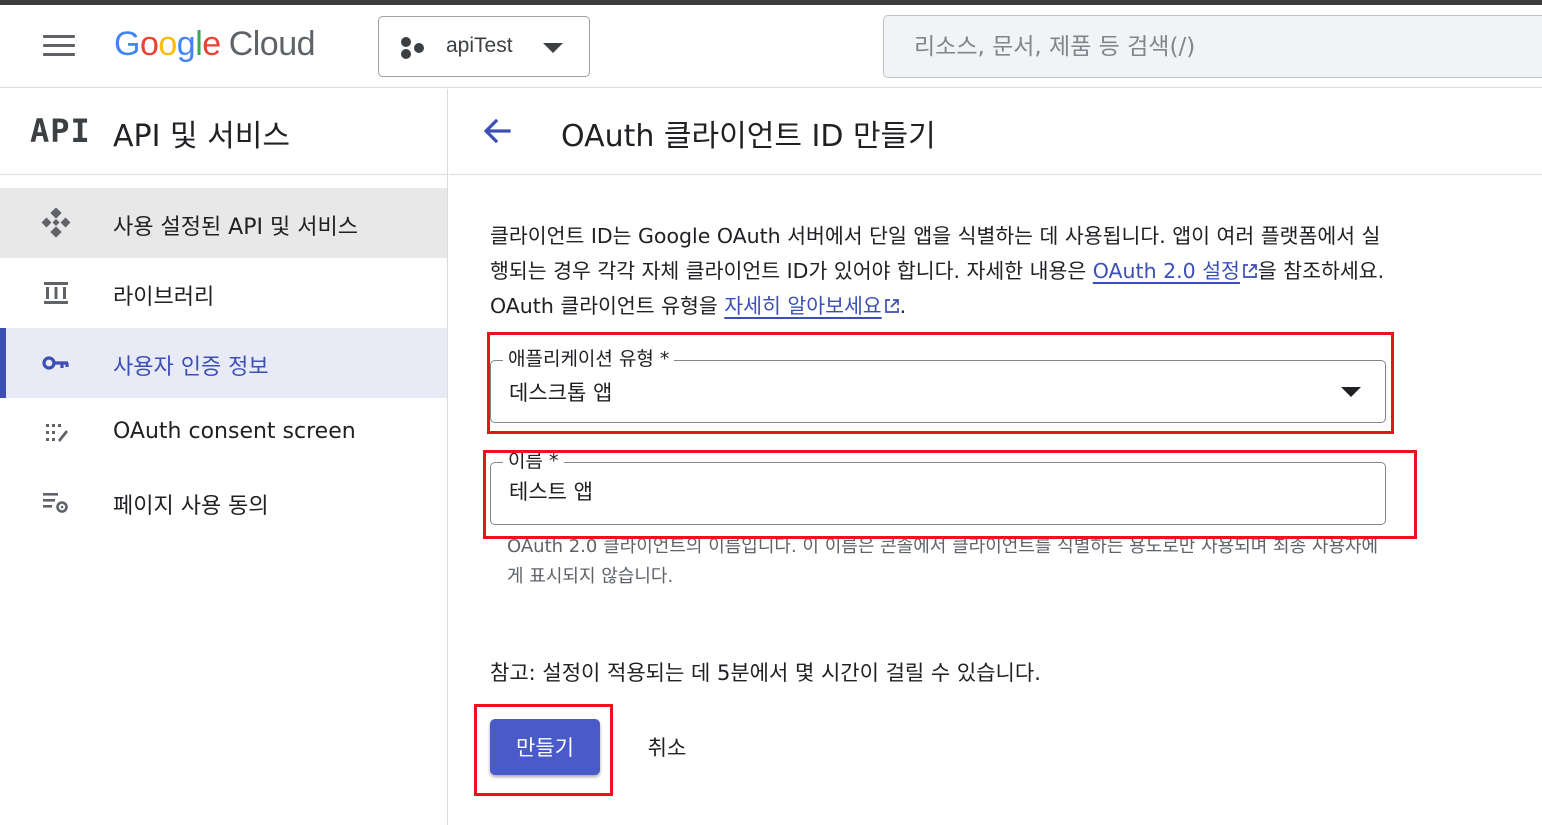 Image resolution: width=1542 pixels, height=825 pixels. Describe the element at coordinates (201, 136) in the screenshot. I see `sidebar-title: API 및 서비스` at that location.